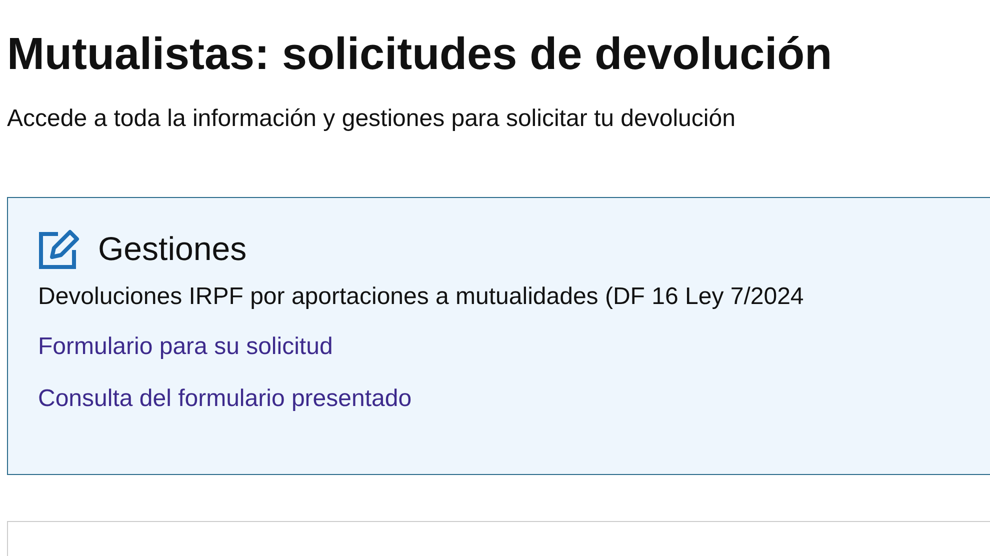 This screenshot has width=990, height=556. I want to click on page-title: Mutualistas: solicitudes de devolución, so click(419, 54).